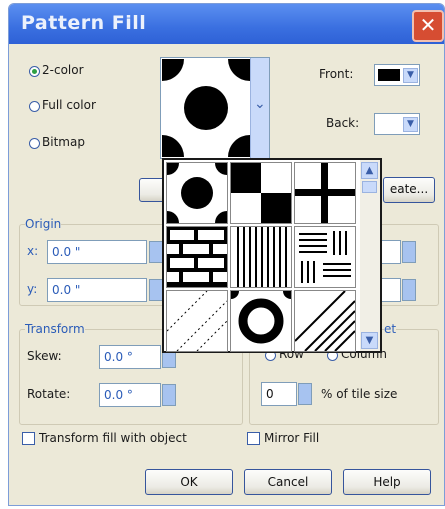 The height and width of the screenshot is (509, 445). What do you see at coordinates (369, 187) in the screenshot?
I see `scroll-thumb` at bounding box center [369, 187].